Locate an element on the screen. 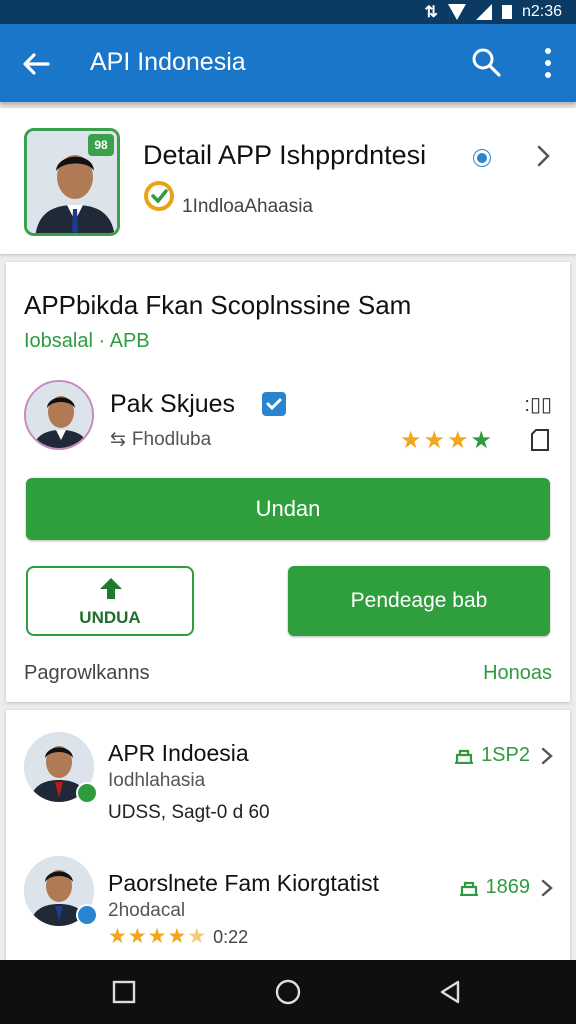 This screenshot has height=1024, width=576. sync-icon: ⇆ is located at coordinates (118, 439).